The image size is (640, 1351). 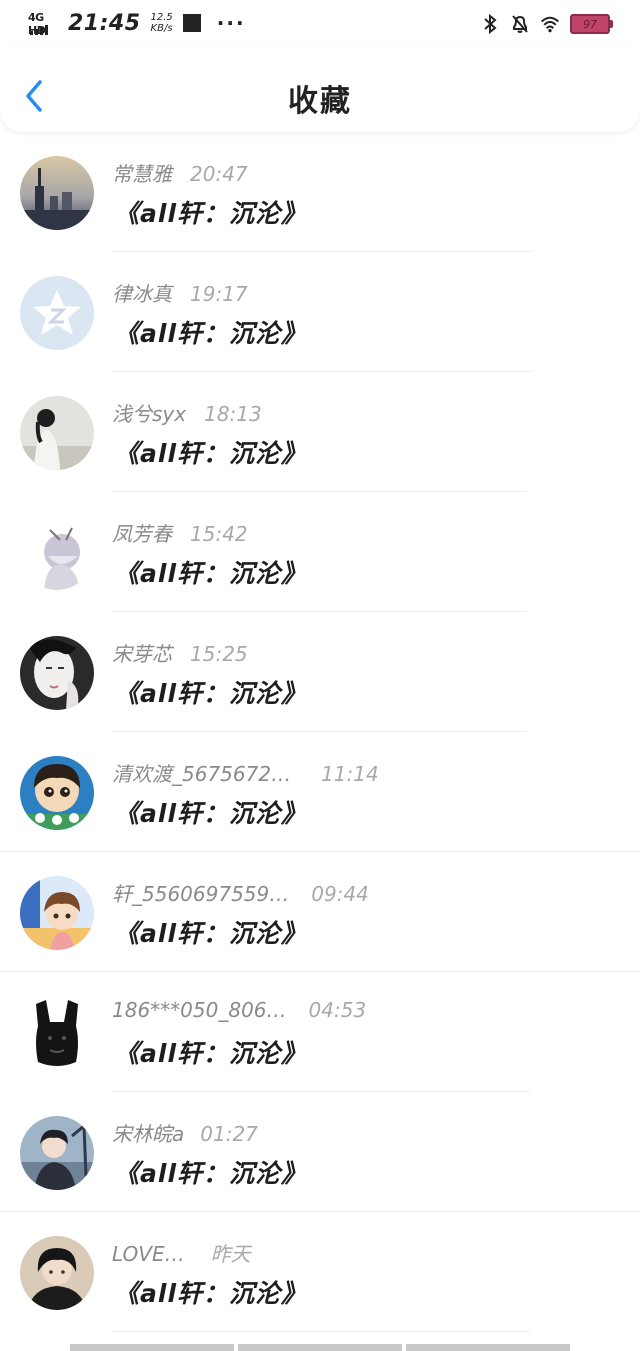 What do you see at coordinates (142, 294) in the screenshot?
I see `author-name: 律冰真` at bounding box center [142, 294].